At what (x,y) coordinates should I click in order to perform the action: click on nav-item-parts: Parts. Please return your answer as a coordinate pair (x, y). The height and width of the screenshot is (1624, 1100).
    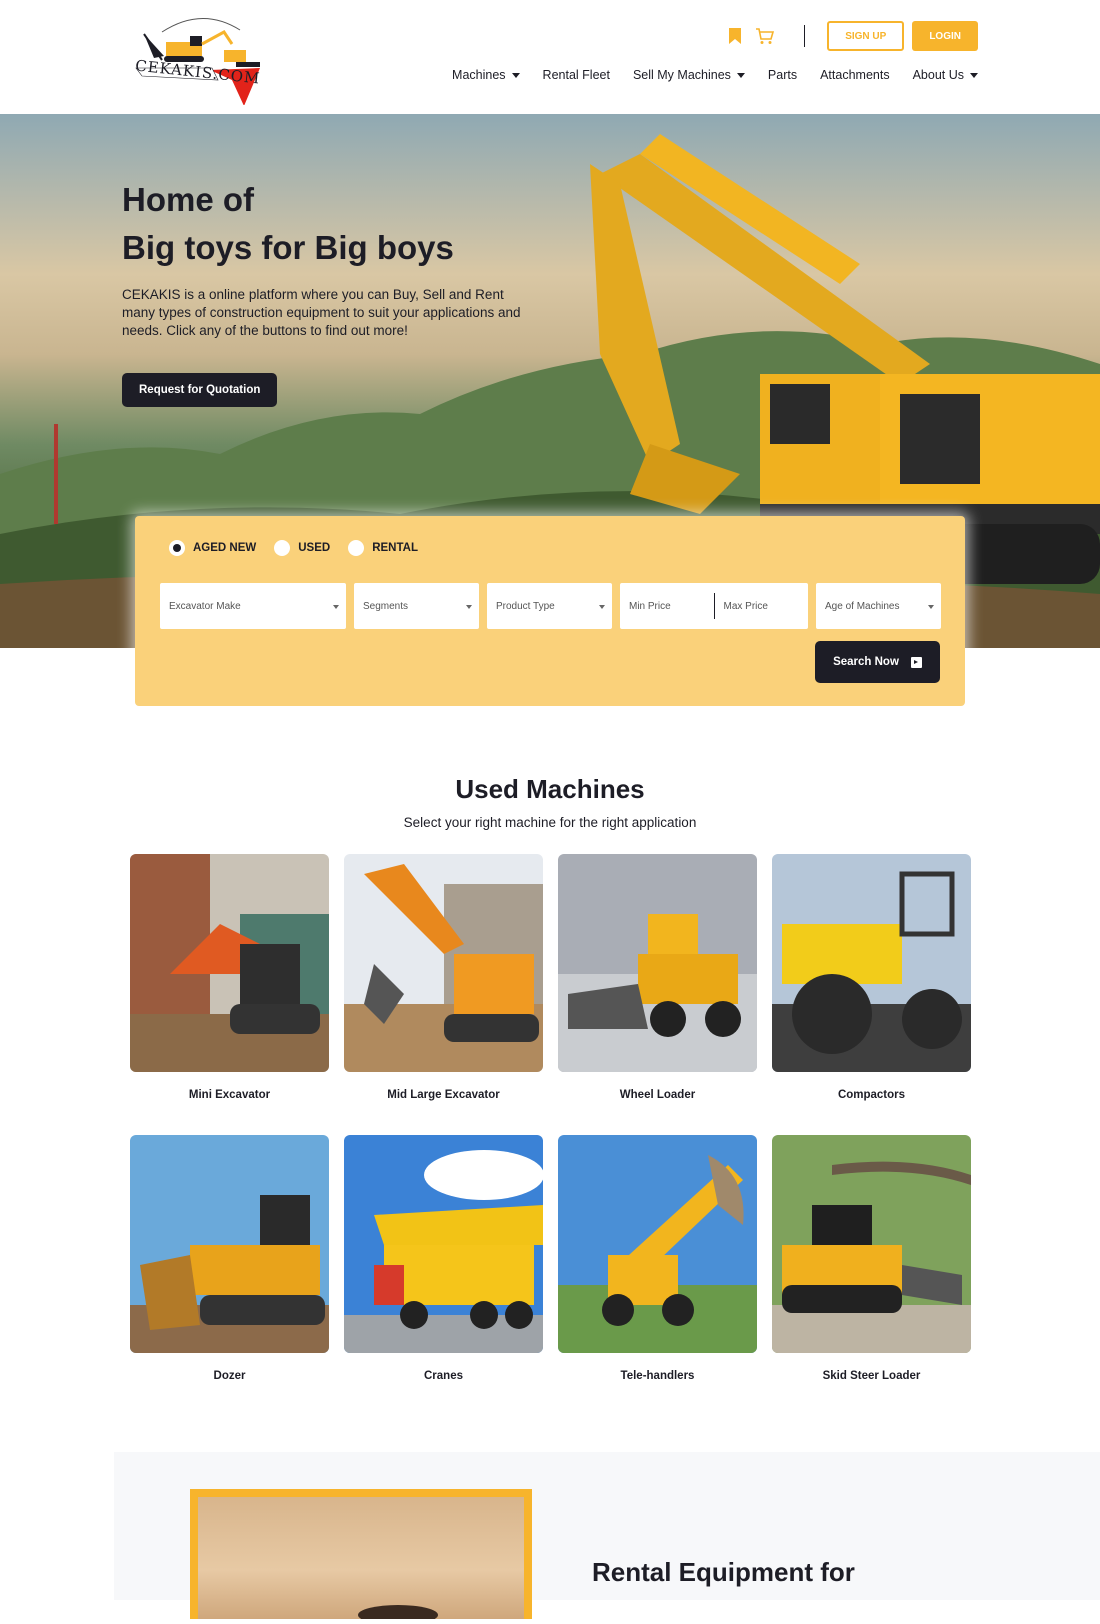
    Looking at the image, I should click on (782, 75).